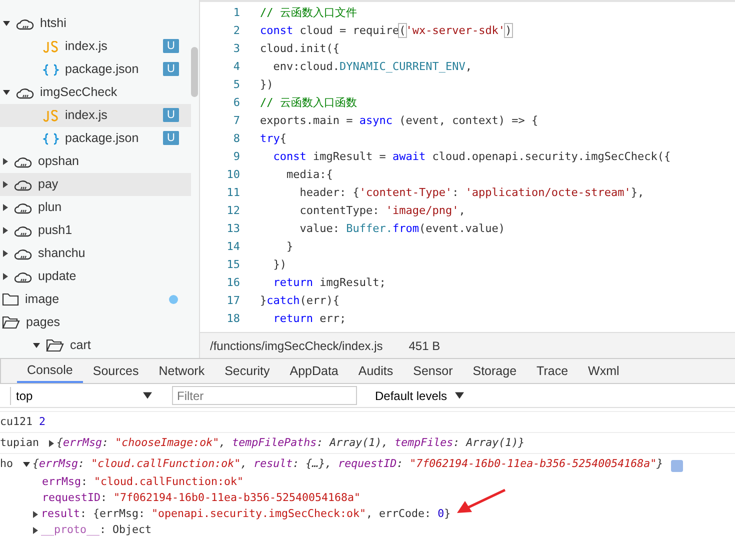 Image resolution: width=735 pixels, height=540 pixels. Describe the element at coordinates (95, 207) in the screenshot. I see `tree-item: plun` at that location.